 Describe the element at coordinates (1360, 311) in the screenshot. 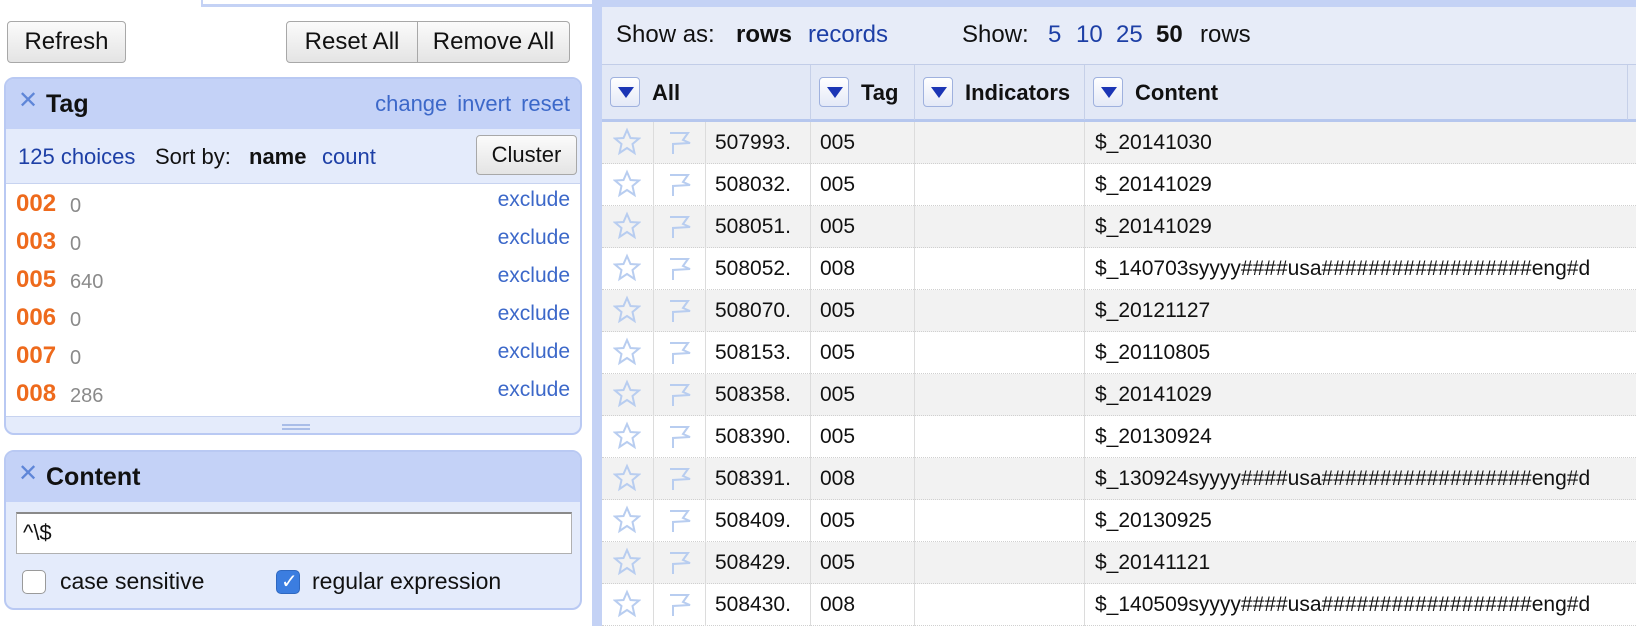

I see `content-cell: $_20121127` at that location.